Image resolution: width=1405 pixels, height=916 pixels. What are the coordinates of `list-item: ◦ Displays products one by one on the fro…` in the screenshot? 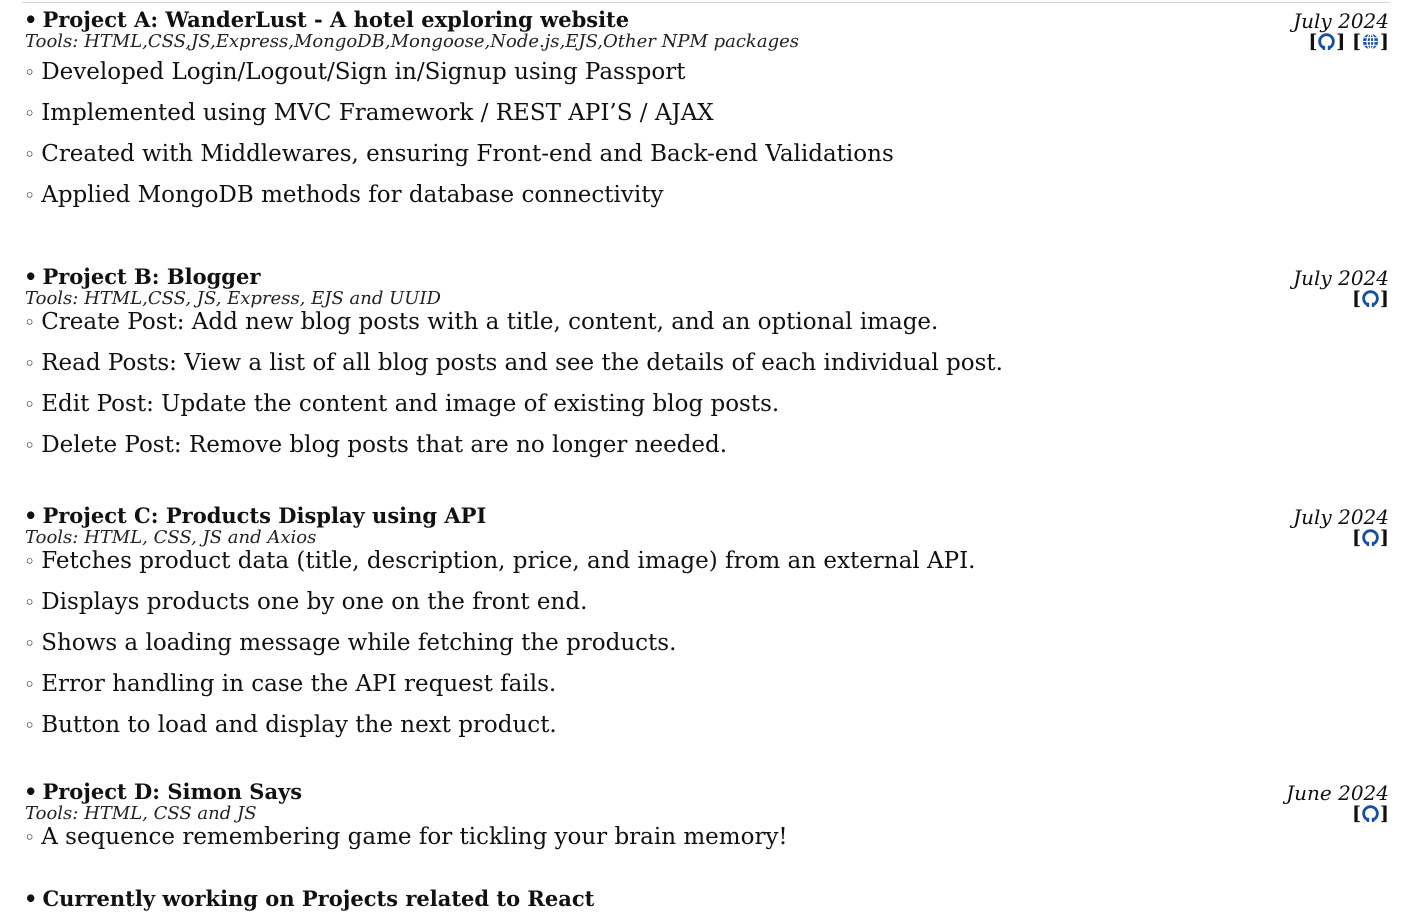 It's located at (306, 602).